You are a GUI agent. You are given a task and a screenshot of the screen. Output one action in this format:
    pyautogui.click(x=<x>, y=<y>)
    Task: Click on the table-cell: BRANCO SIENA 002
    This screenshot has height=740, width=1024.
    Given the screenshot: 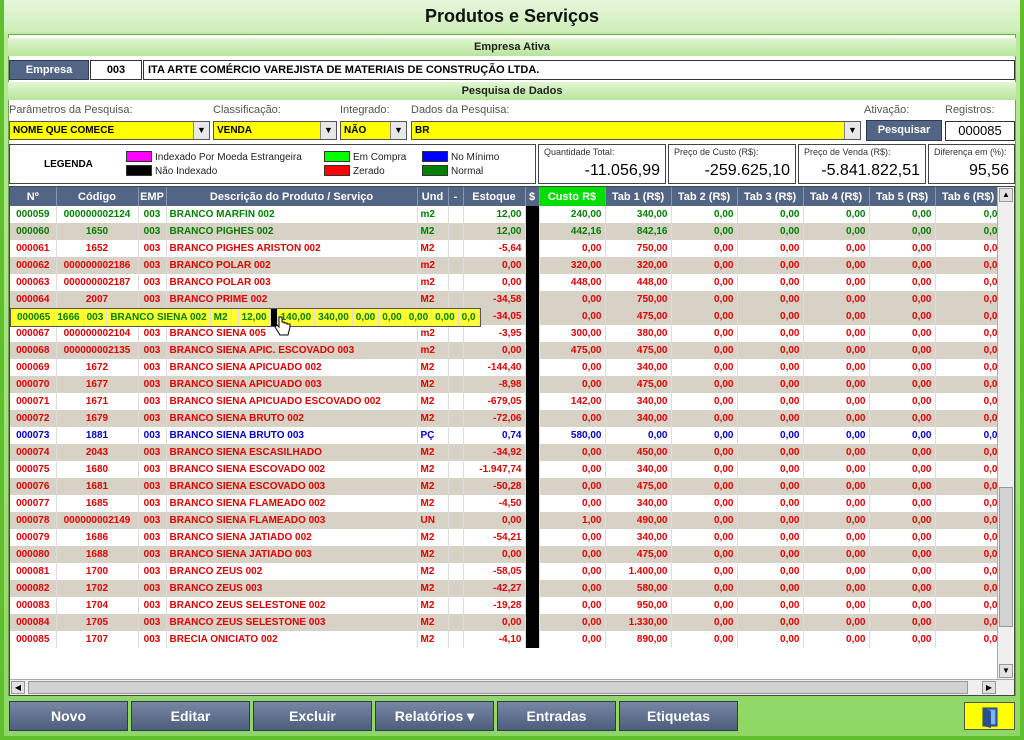 What is the action you would take?
    pyautogui.click(x=158, y=317)
    